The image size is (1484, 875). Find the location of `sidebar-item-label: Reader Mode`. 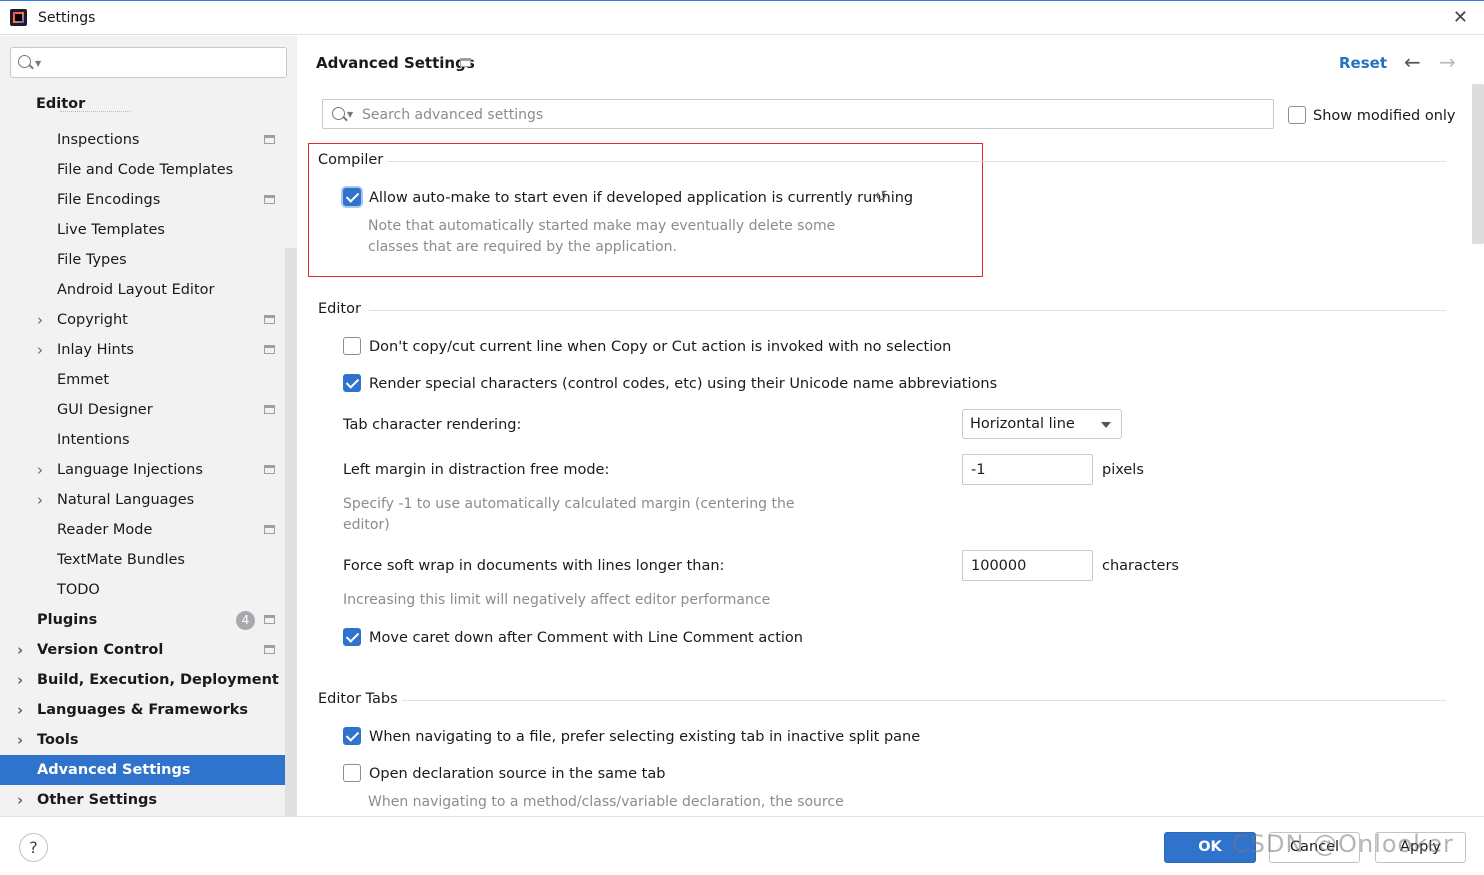

sidebar-item-label: Reader Mode is located at coordinates (105, 530).